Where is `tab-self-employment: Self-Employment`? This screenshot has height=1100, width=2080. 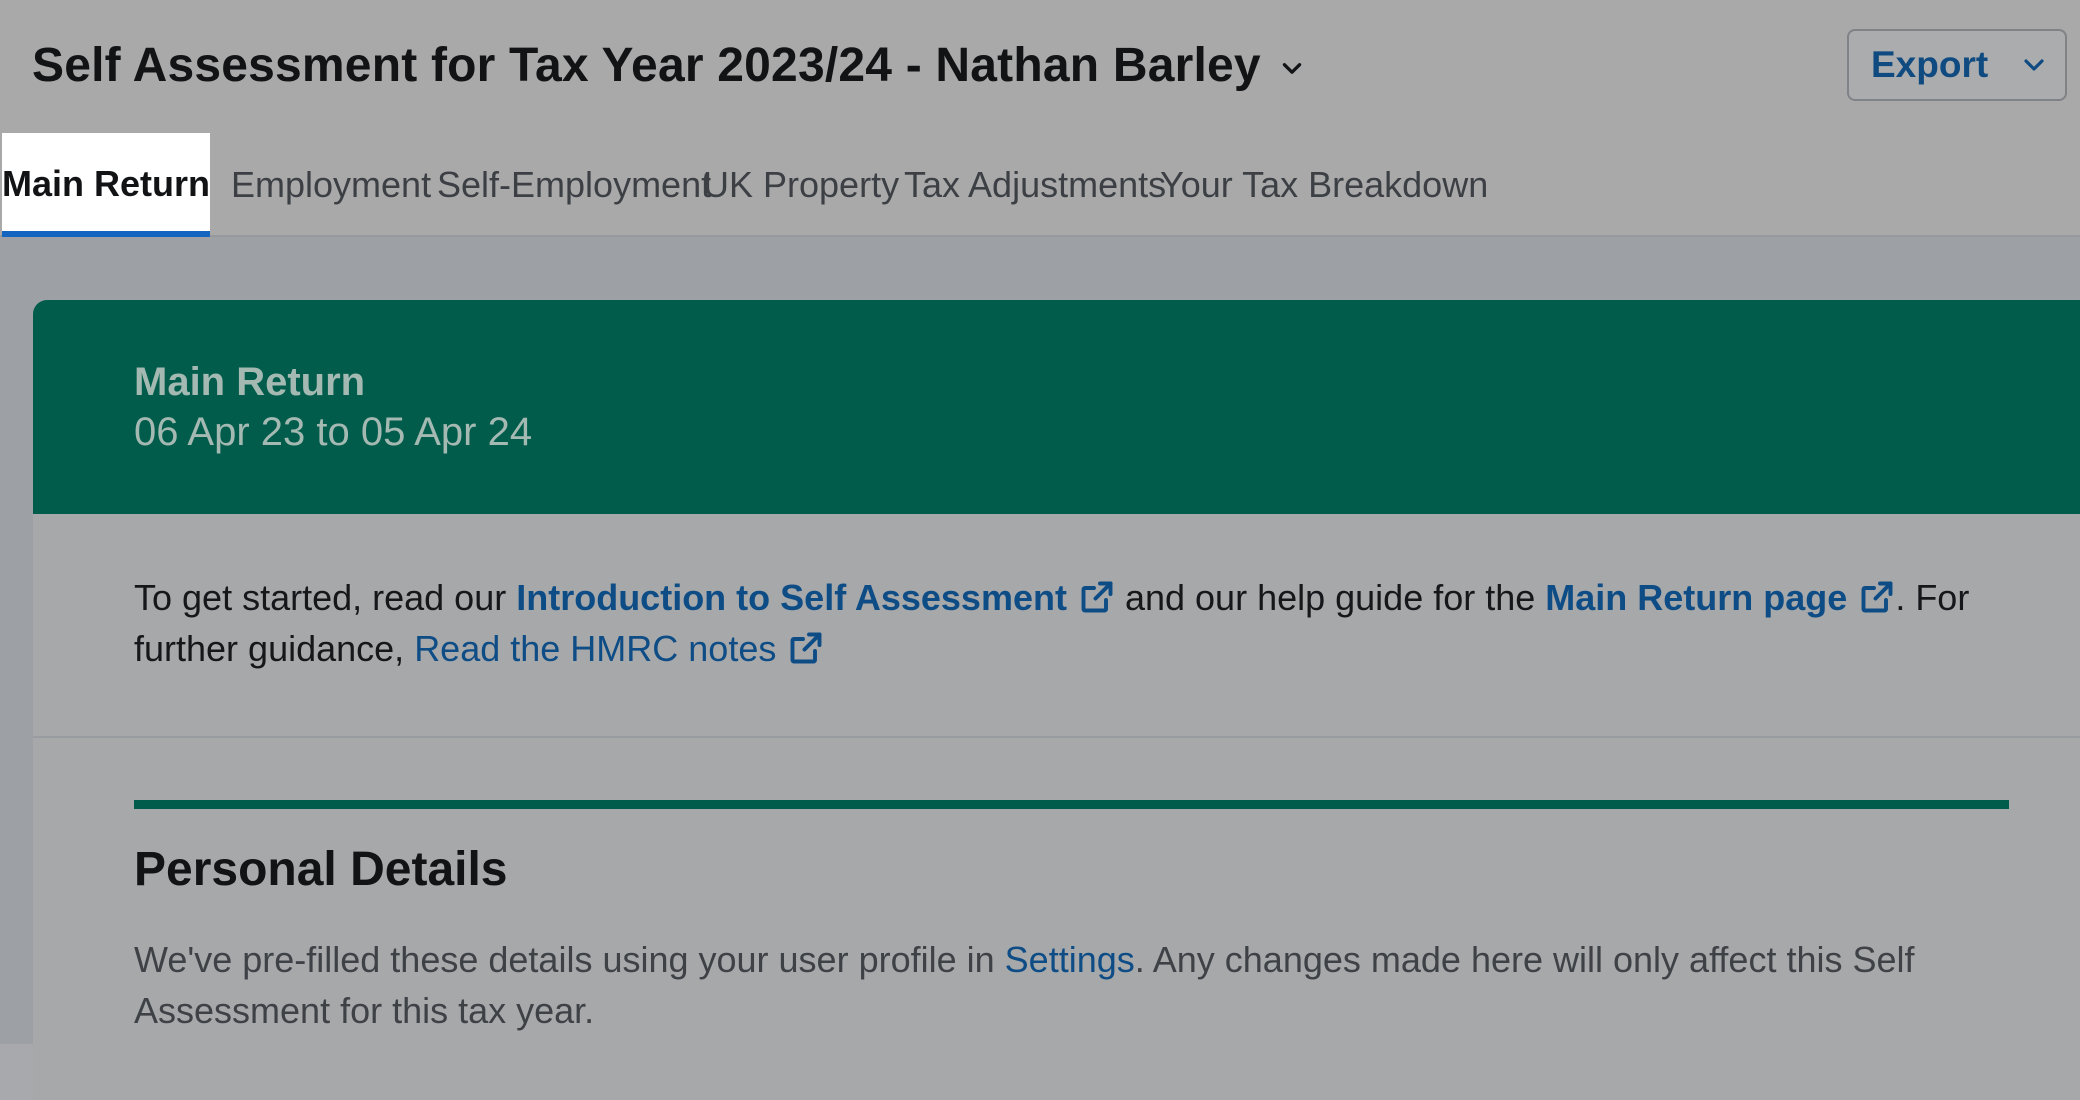 tab-self-employment: Self-Employment is located at coordinates (574, 185).